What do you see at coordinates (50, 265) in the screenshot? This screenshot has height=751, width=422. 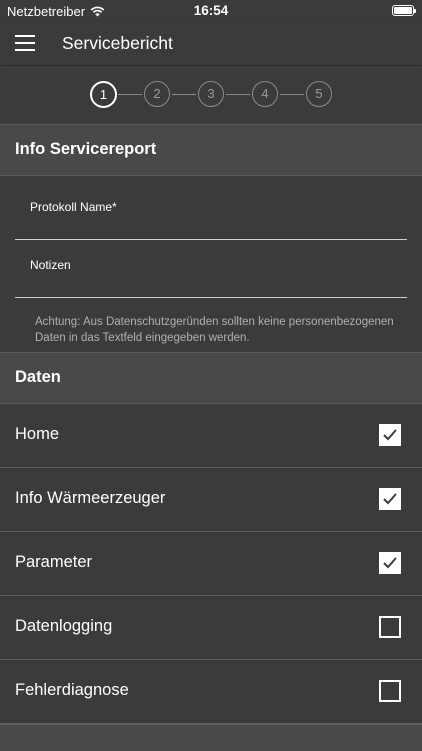 I see `notes-label: Notizen` at bounding box center [50, 265].